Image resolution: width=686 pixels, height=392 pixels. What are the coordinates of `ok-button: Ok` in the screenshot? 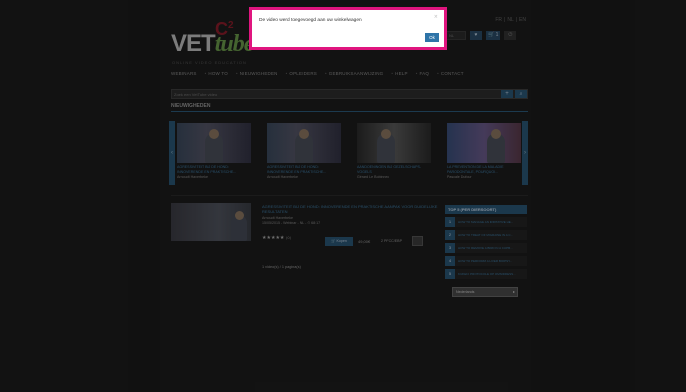 It's located at (432, 37).